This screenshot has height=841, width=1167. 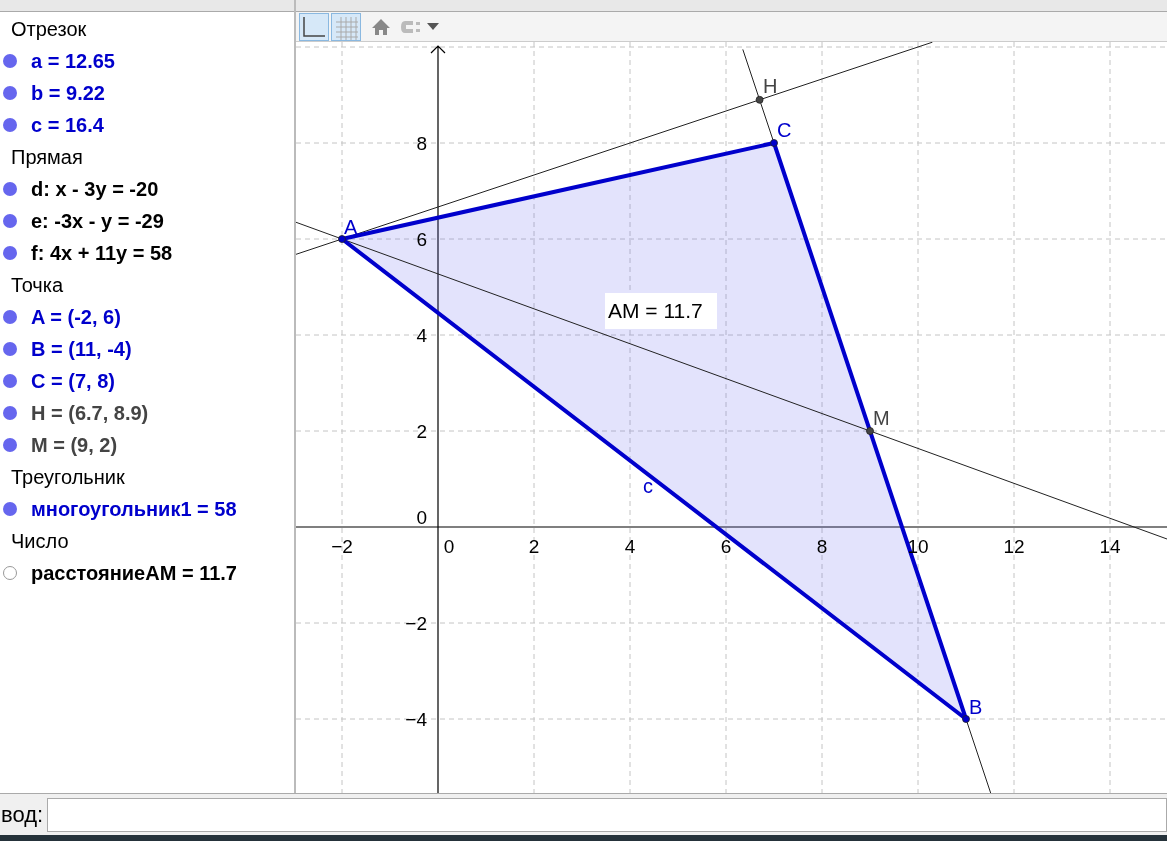 I want to click on object-entry: c = 16.4, so click(x=67, y=125).